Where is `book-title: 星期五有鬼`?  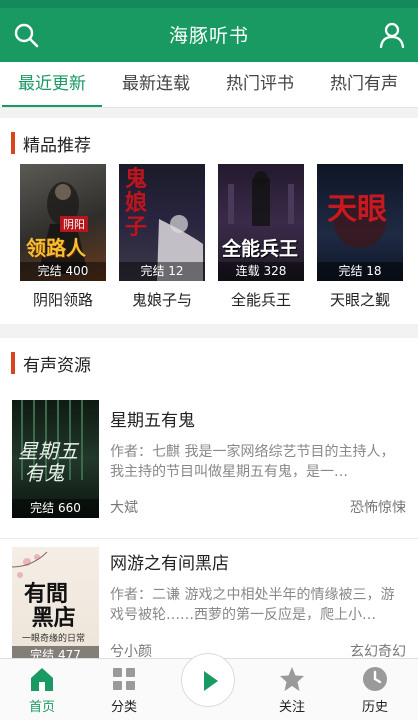 book-title: 星期五有鬼 is located at coordinates (152, 421).